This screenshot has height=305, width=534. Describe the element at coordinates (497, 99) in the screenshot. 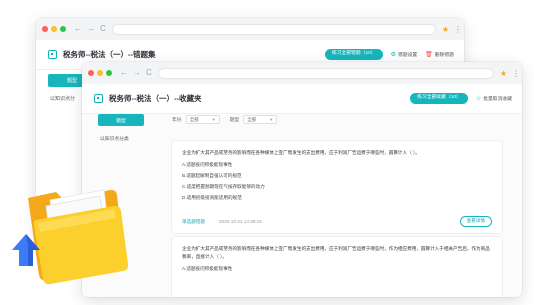

I see `batch-unfavorite-label: 批量取消收藏` at that location.